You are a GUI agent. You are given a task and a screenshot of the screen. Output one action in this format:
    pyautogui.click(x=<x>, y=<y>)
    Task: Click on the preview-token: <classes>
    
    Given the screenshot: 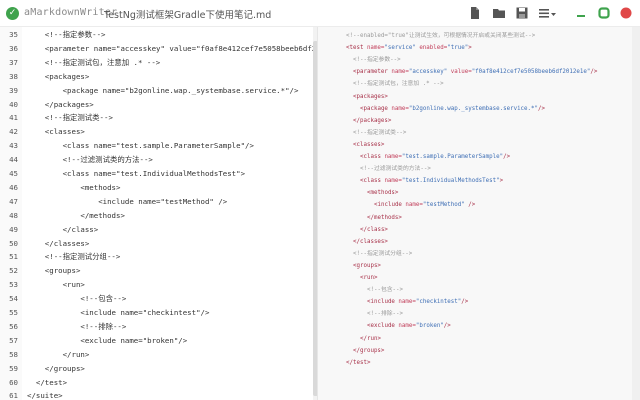 What is the action you would take?
    pyautogui.click(x=369, y=144)
    